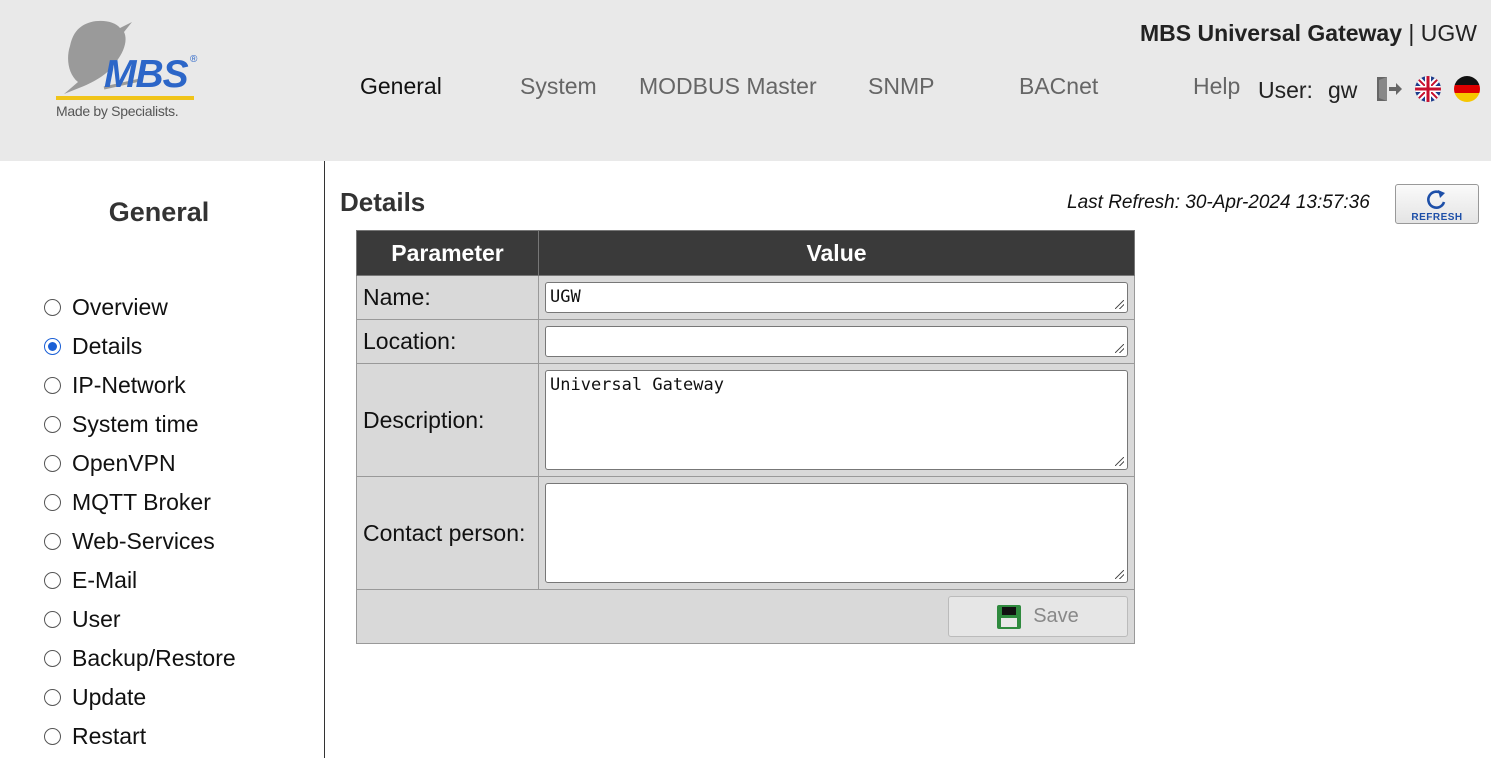  Describe the element at coordinates (52, 346) in the screenshot. I see `radio-checked-icon` at that location.